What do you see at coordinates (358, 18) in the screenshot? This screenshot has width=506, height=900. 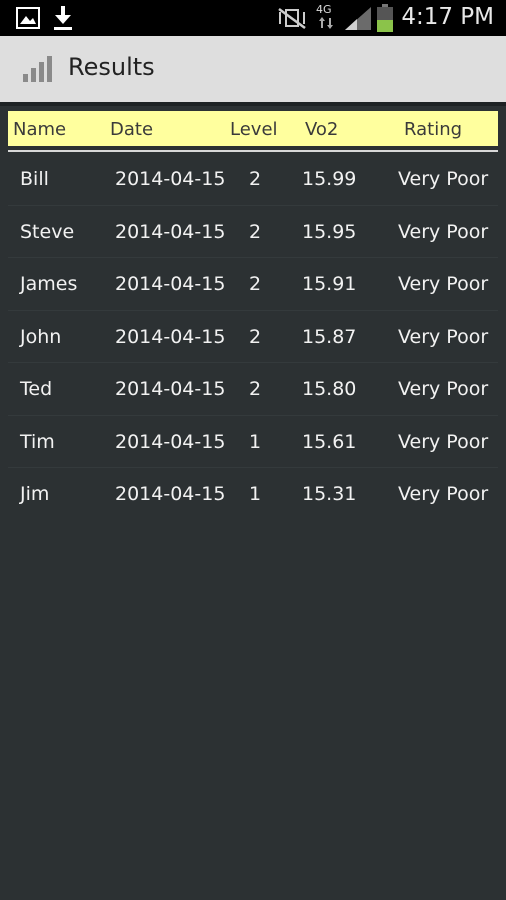 I see `signal-strength-icon` at bounding box center [358, 18].